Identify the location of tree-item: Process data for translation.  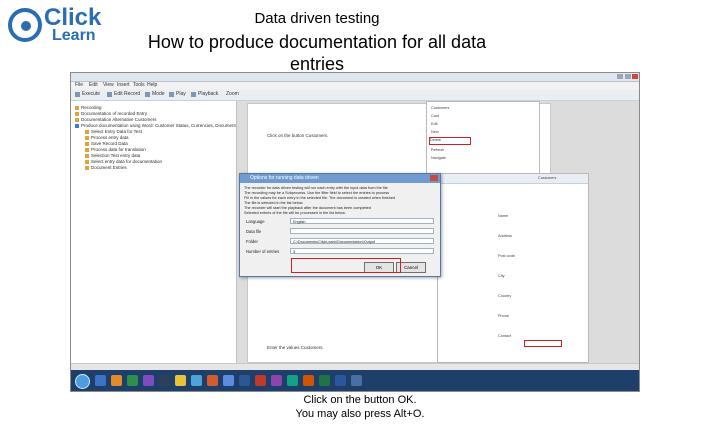
(115, 149).